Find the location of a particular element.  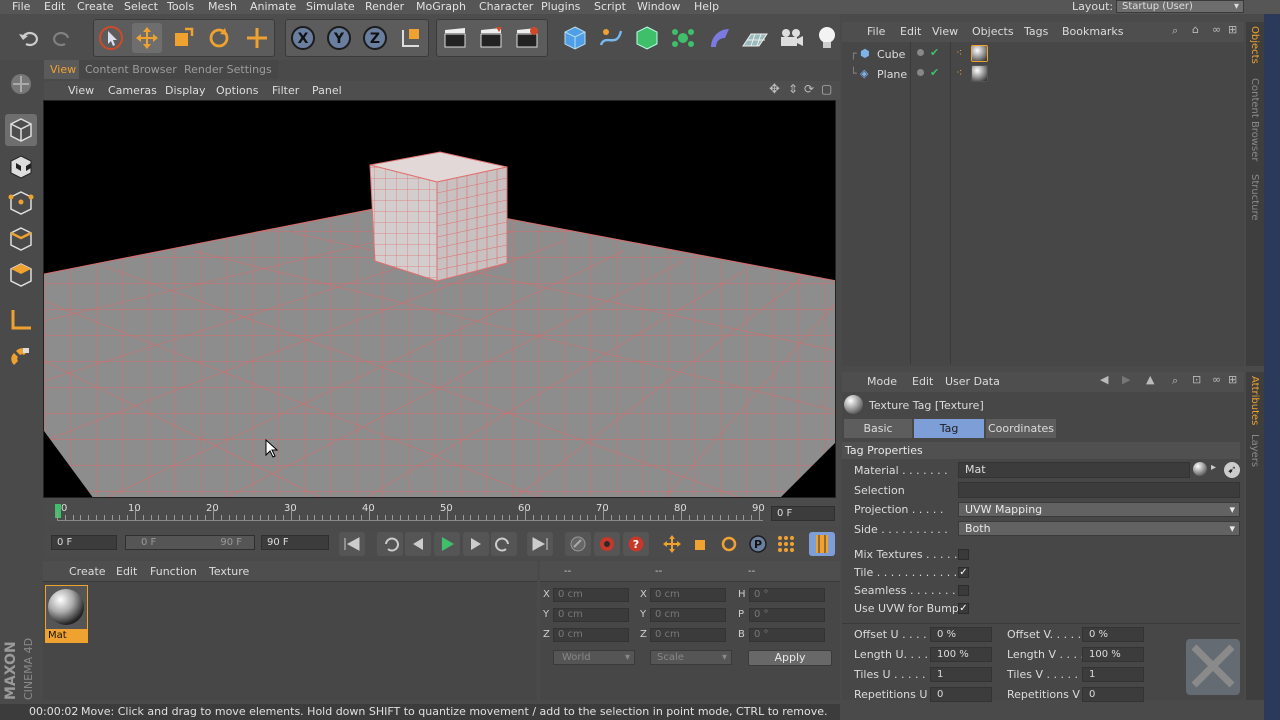

rotation-h-field: 0 ° is located at coordinates (787, 595).